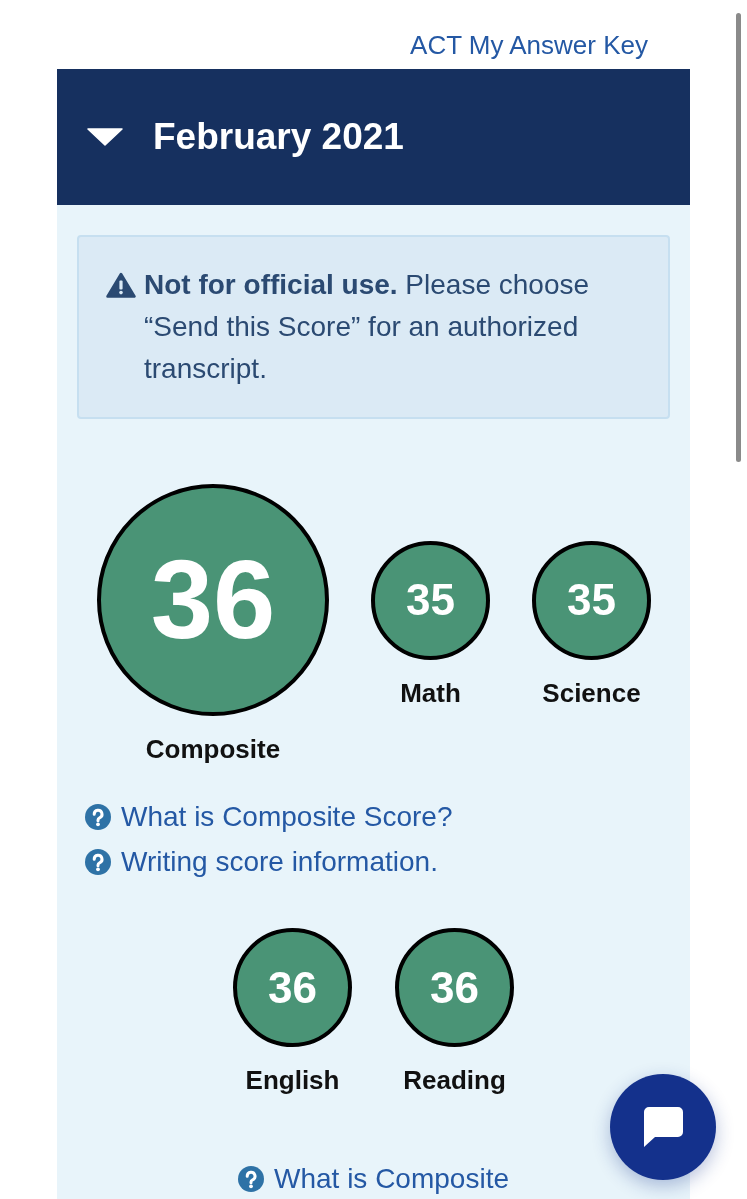 The width and height of the screenshot is (747, 1199). What do you see at coordinates (430, 692) in the screenshot?
I see `score-label: Math` at bounding box center [430, 692].